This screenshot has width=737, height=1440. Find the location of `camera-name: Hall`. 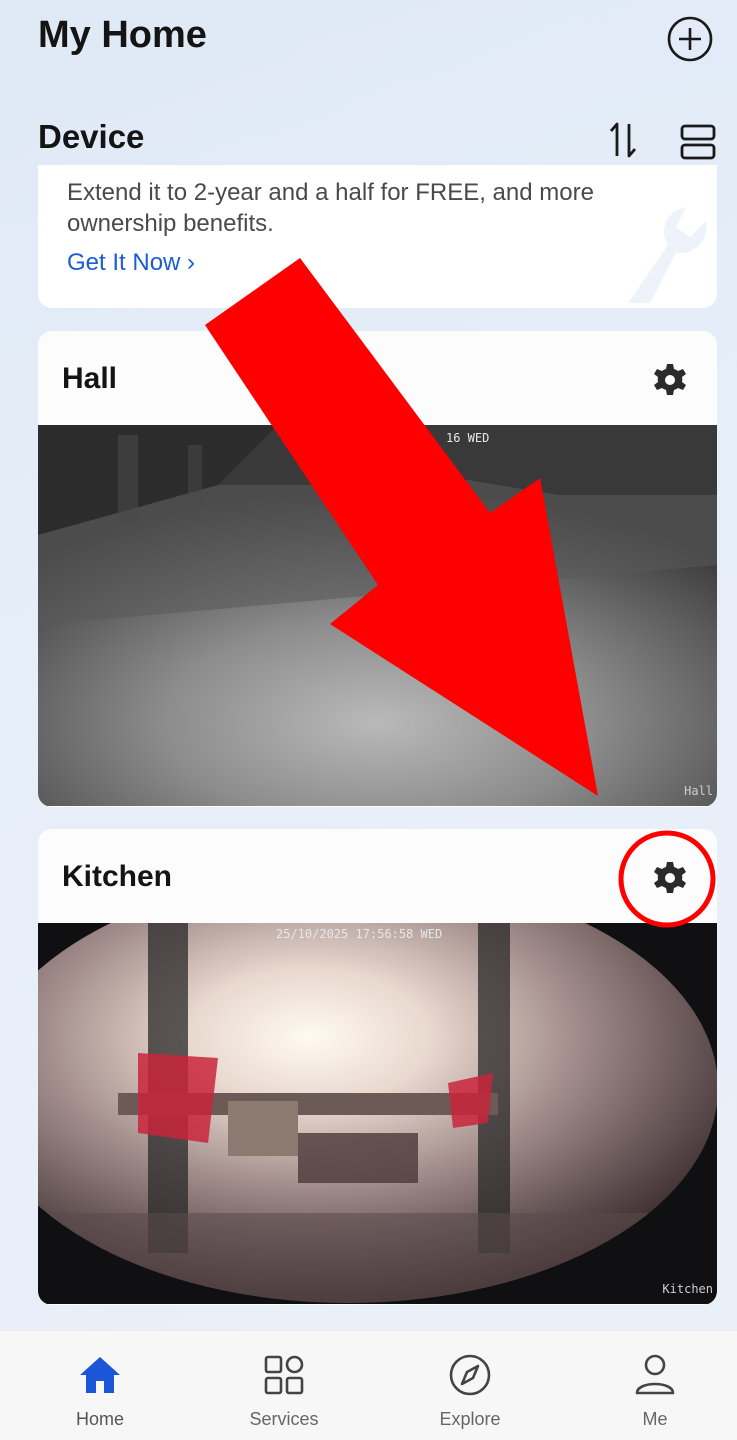

camera-name: Hall is located at coordinates (90, 378).